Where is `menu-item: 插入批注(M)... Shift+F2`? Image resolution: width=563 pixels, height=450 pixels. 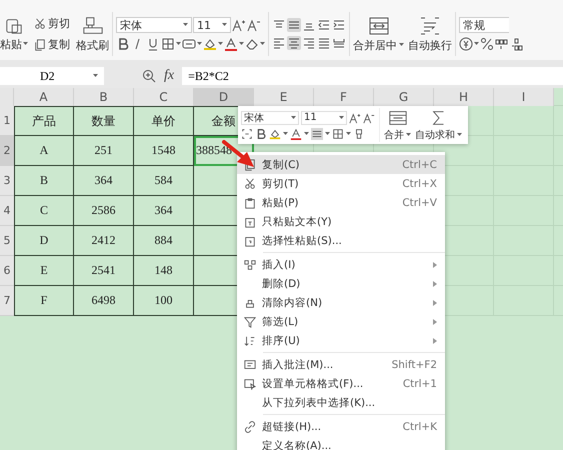
menu-item: 插入批注(M)... Shift+F2 is located at coordinates (341, 364).